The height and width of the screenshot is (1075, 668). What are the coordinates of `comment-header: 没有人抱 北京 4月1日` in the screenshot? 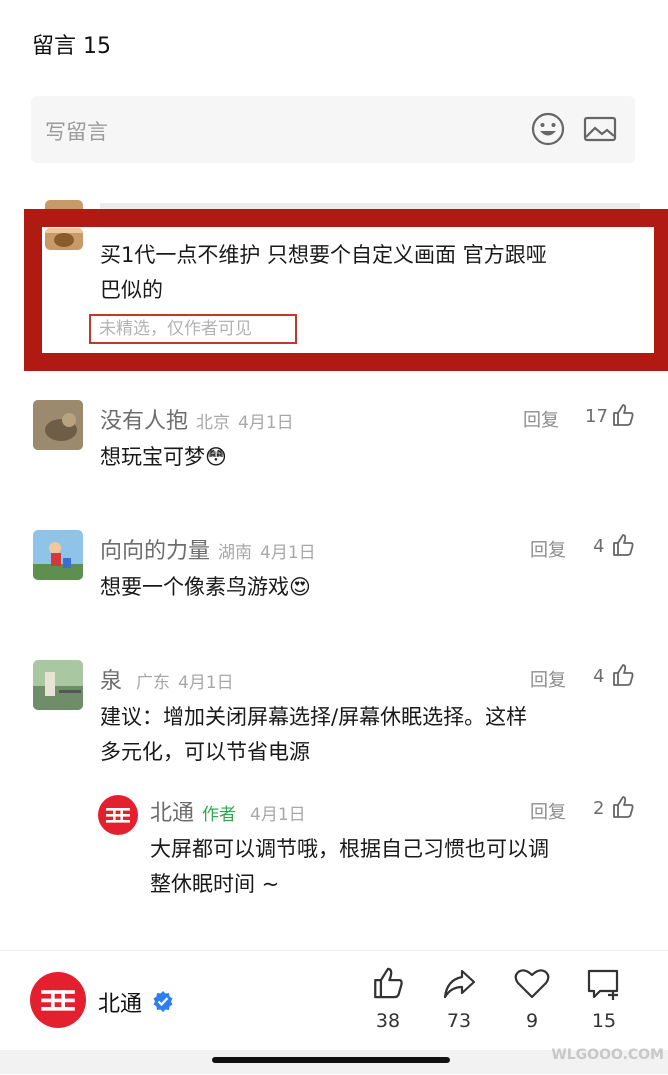 It's located at (197, 419).